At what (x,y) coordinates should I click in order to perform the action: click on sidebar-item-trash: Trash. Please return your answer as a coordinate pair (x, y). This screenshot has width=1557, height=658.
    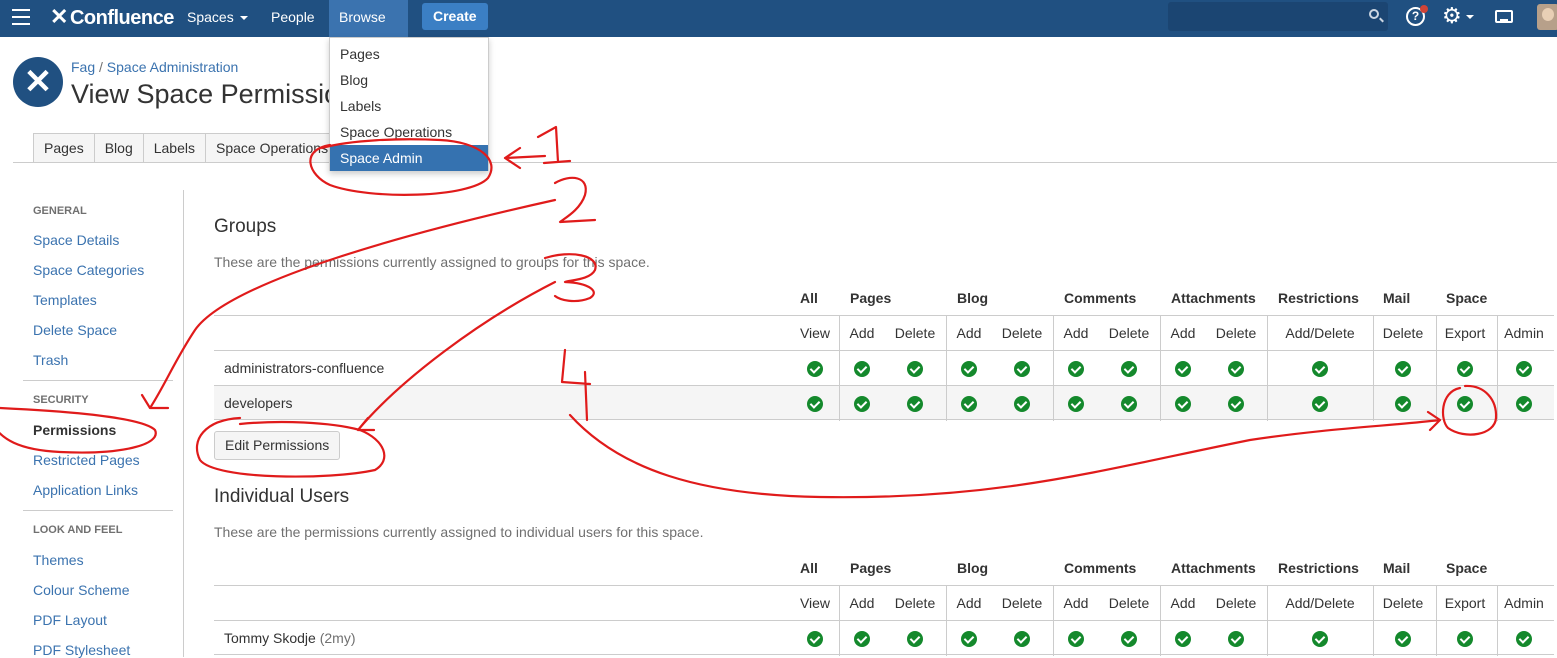
    Looking at the image, I should click on (50, 360).